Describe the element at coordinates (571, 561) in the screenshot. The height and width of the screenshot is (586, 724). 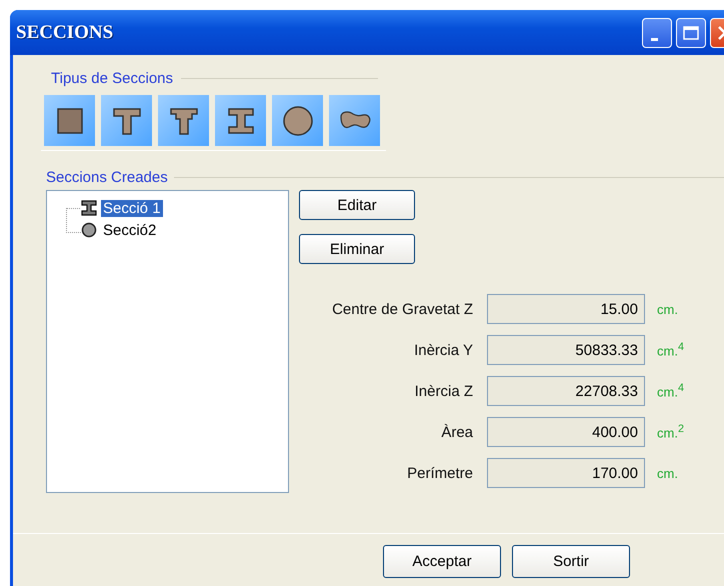
I see `dialog-button: Sortir` at that location.